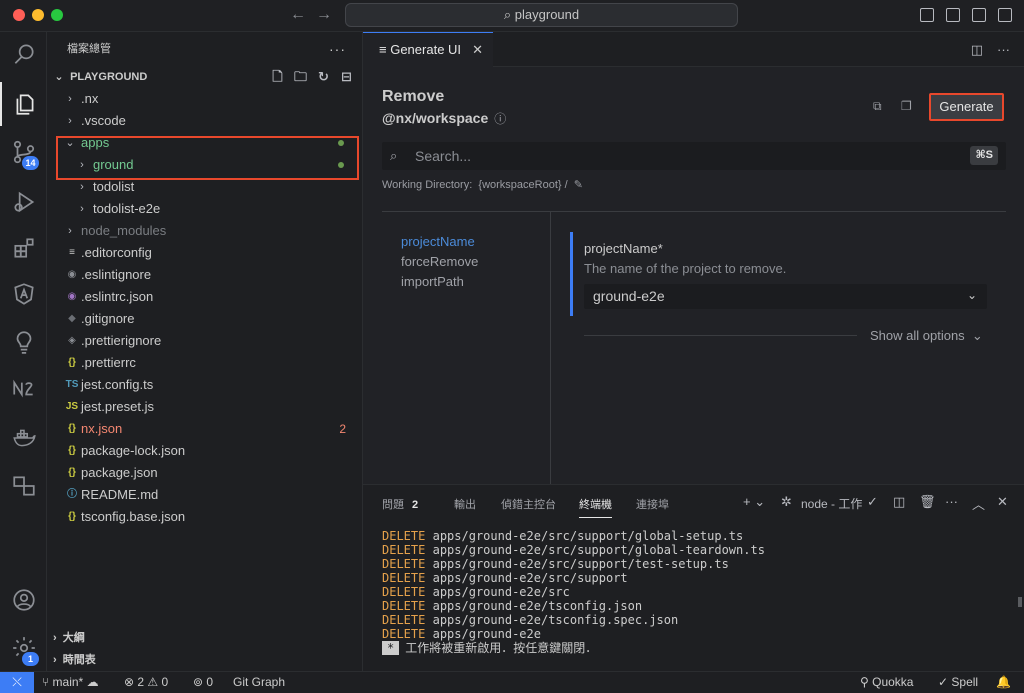 The height and width of the screenshot is (693, 1024). Describe the element at coordinates (117, 406) in the screenshot. I see `tree-item-label: jest.preset.js` at that location.